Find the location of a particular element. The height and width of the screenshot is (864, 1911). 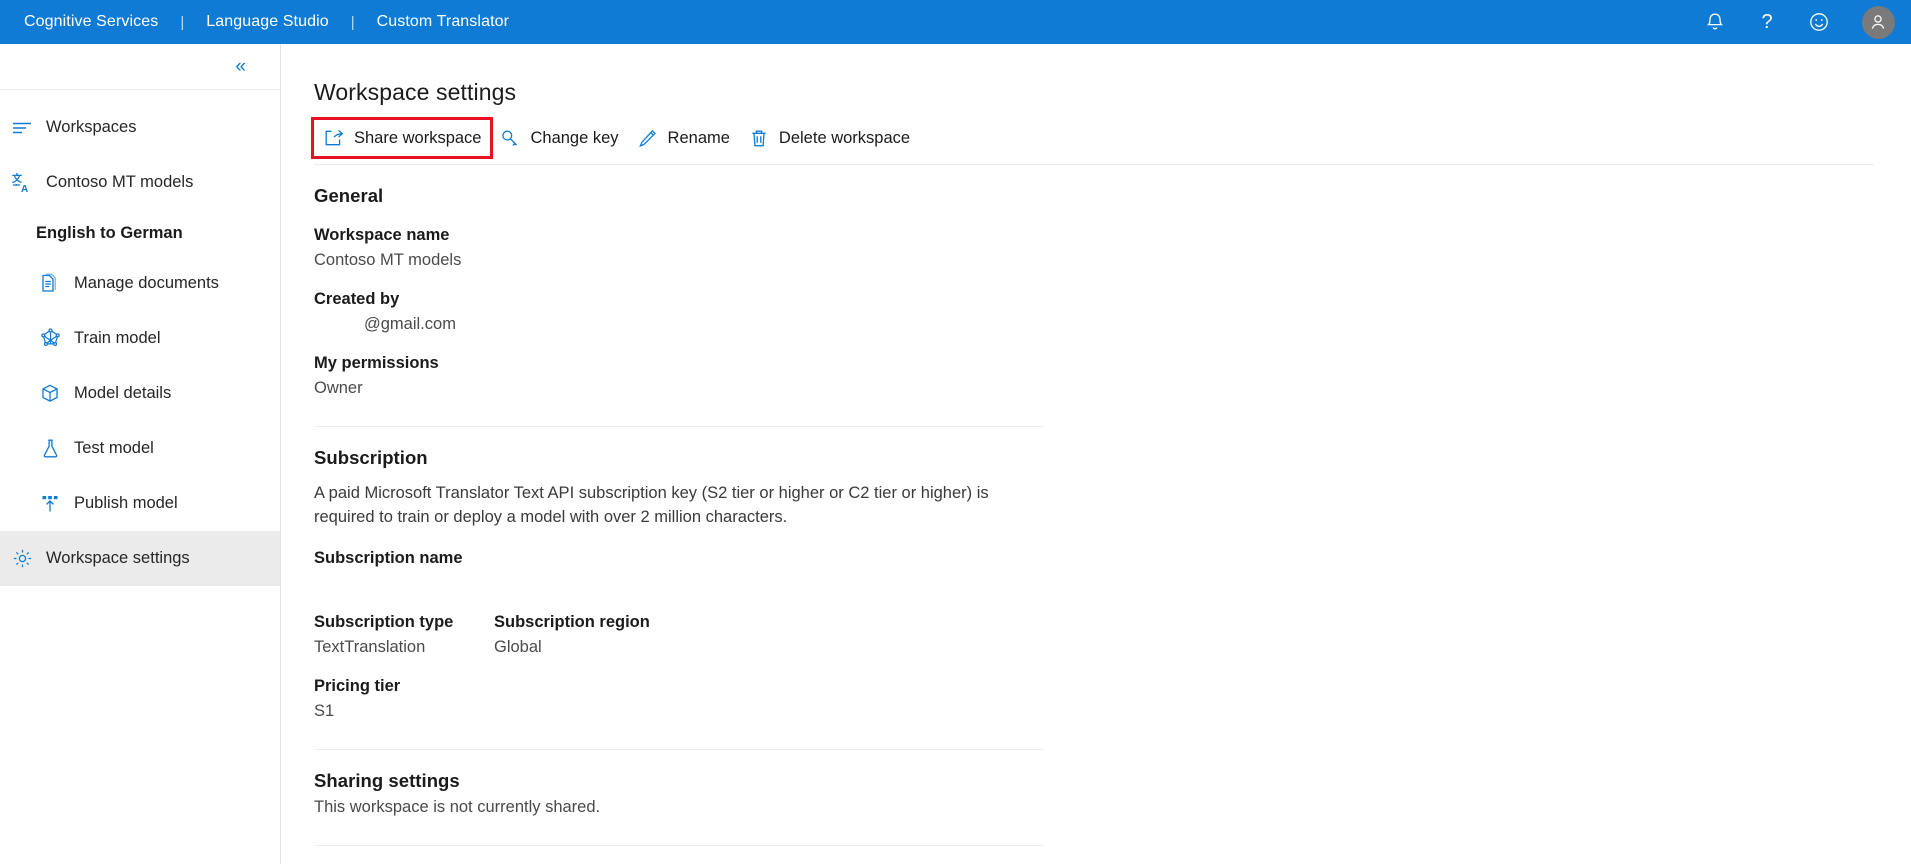

gear-icon is located at coordinates (22, 559).